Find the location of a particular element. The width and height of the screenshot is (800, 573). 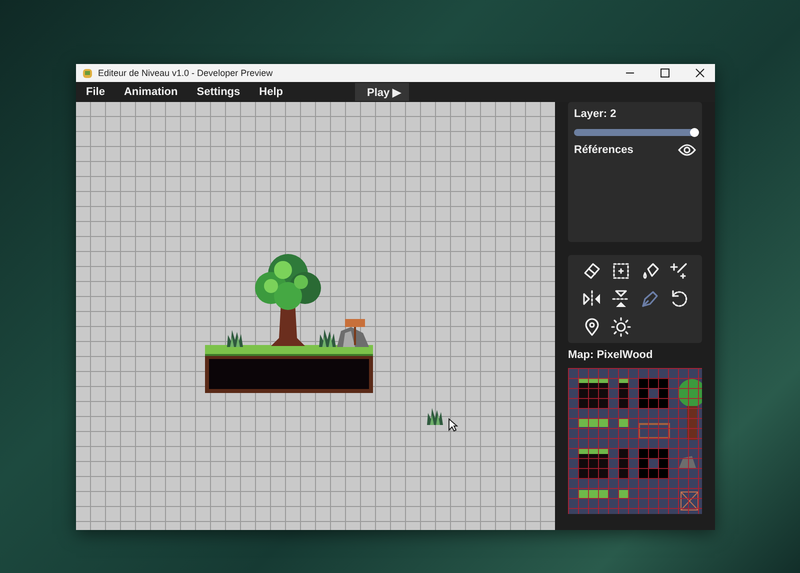

tileset-drawing is located at coordinates (635, 441).